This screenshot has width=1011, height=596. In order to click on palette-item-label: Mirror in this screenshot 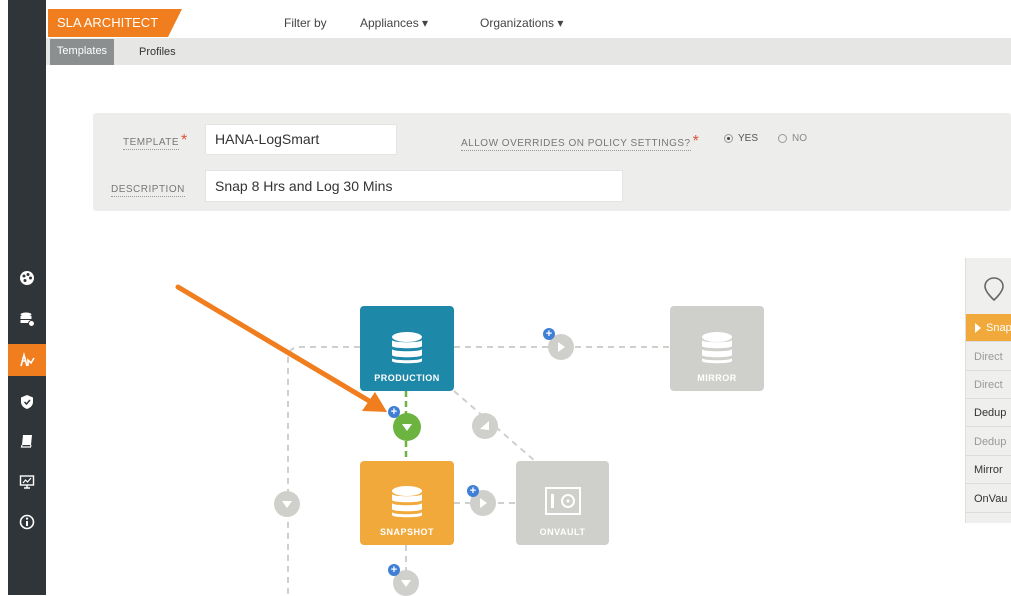, I will do `click(988, 470)`.